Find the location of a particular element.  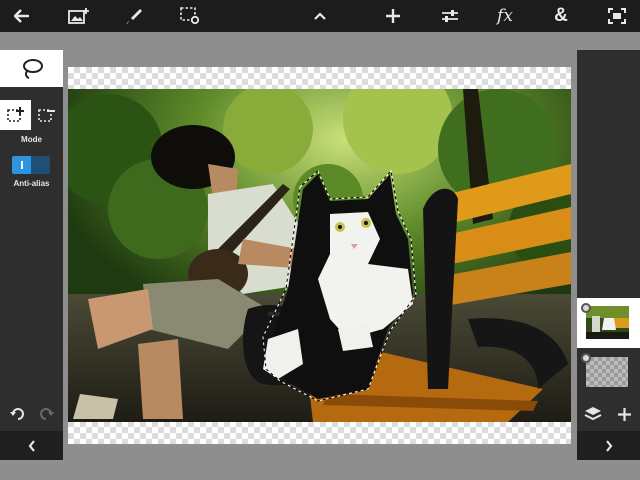

redo-button is located at coordinates (47, 414).